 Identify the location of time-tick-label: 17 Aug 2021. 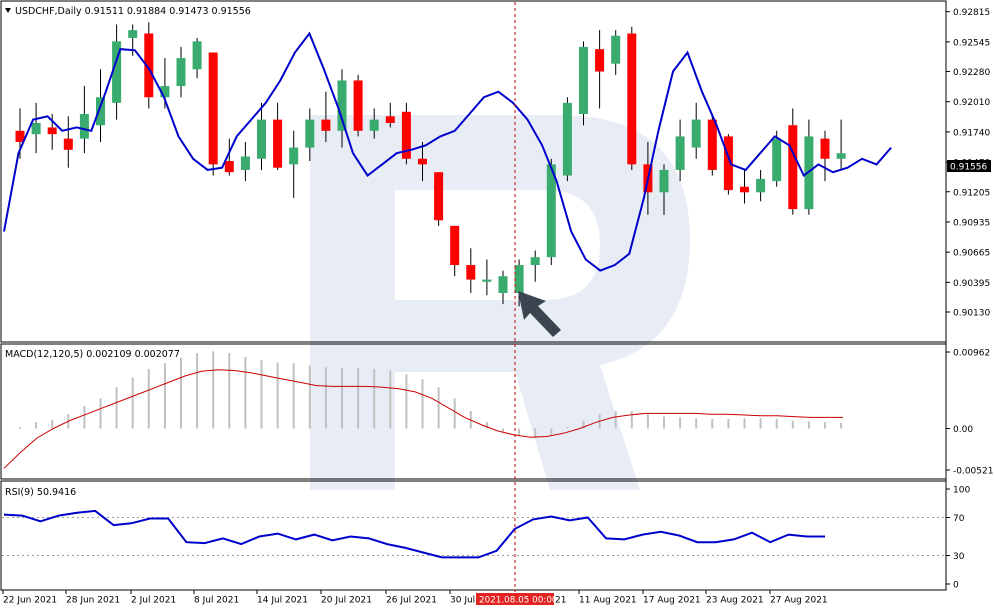
(672, 601).